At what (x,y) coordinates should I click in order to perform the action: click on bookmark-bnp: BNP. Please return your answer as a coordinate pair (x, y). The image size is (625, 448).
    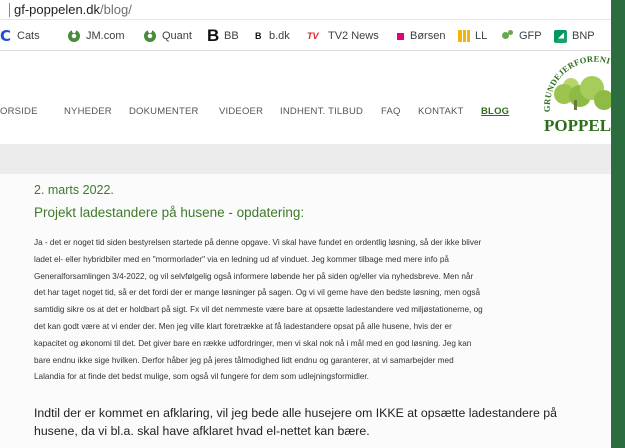
    Looking at the image, I should click on (574, 36).